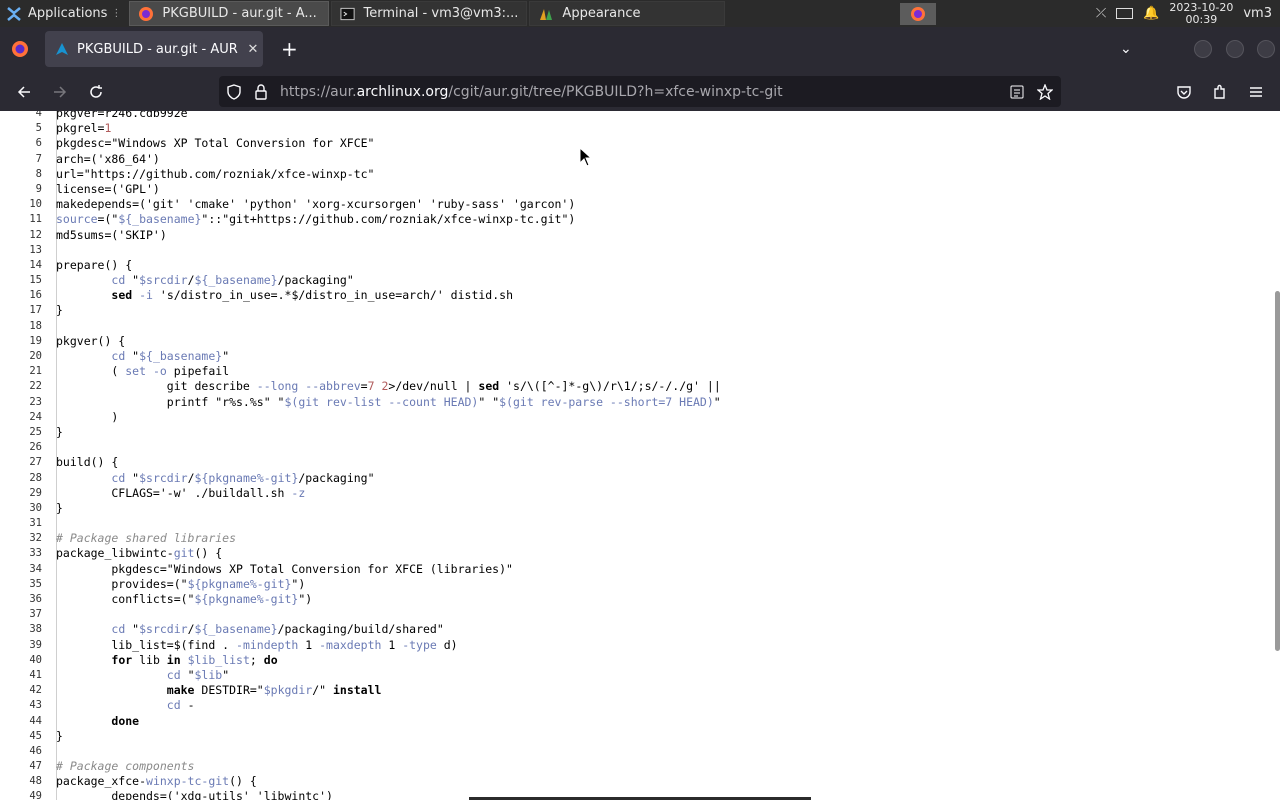 Image resolution: width=1280 pixels, height=800 pixels. What do you see at coordinates (24, 265) in the screenshot?
I see `line-number: 14` at bounding box center [24, 265].